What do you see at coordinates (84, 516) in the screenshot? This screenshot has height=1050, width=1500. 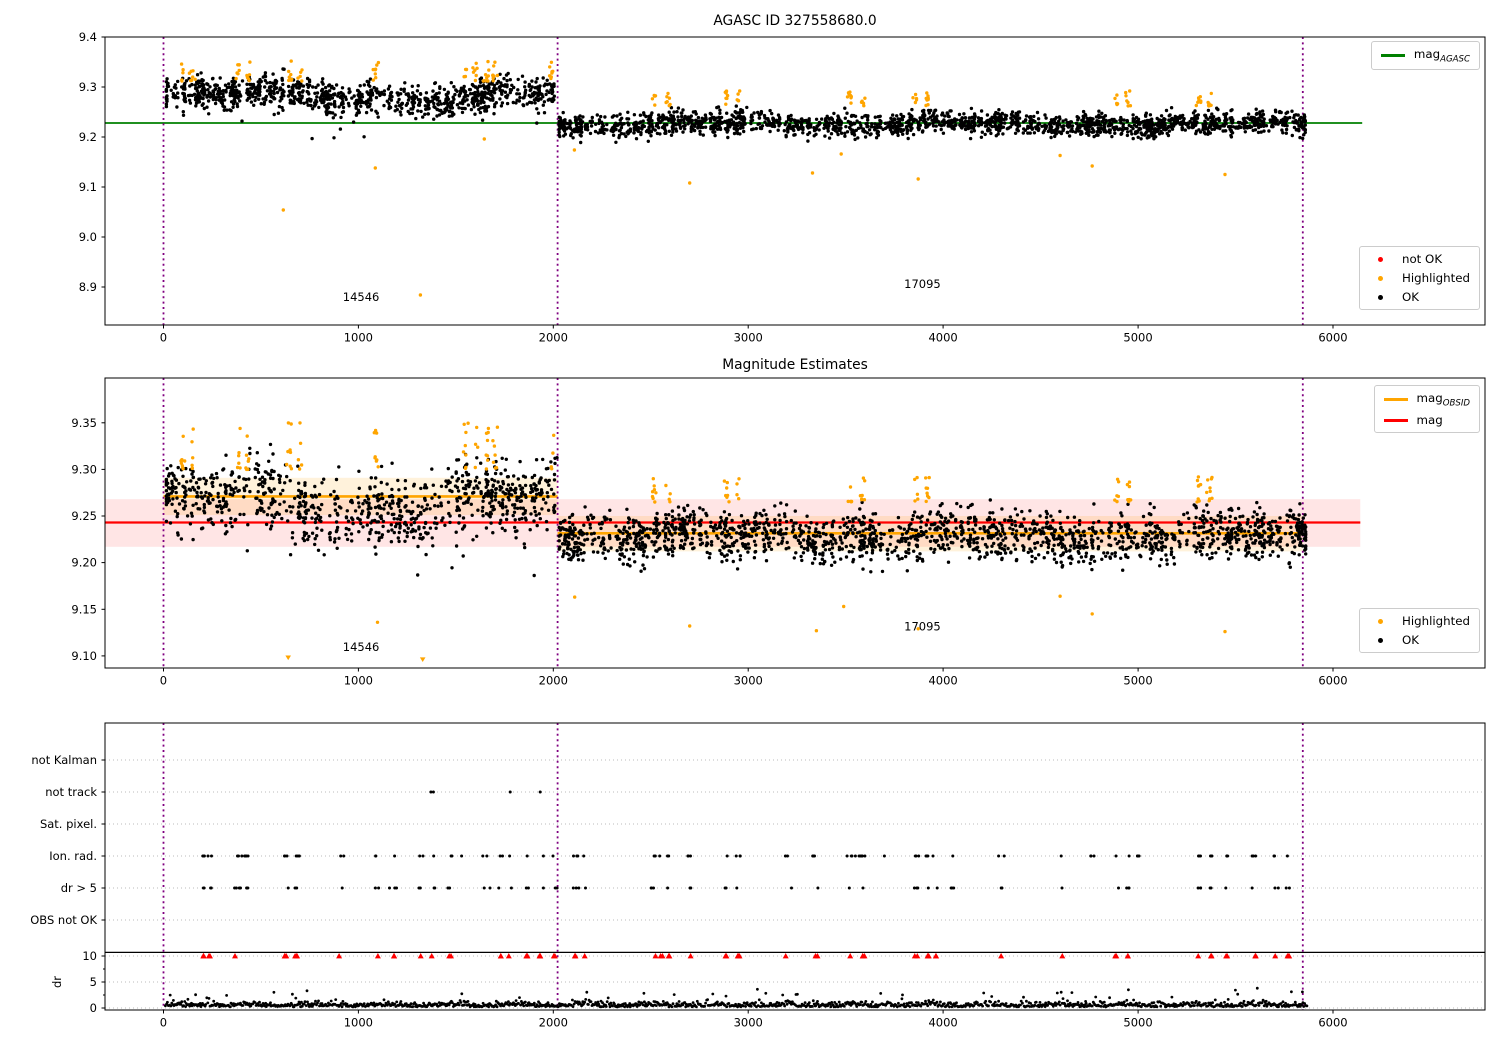 I see `y-tick-label: 9.25` at bounding box center [84, 516].